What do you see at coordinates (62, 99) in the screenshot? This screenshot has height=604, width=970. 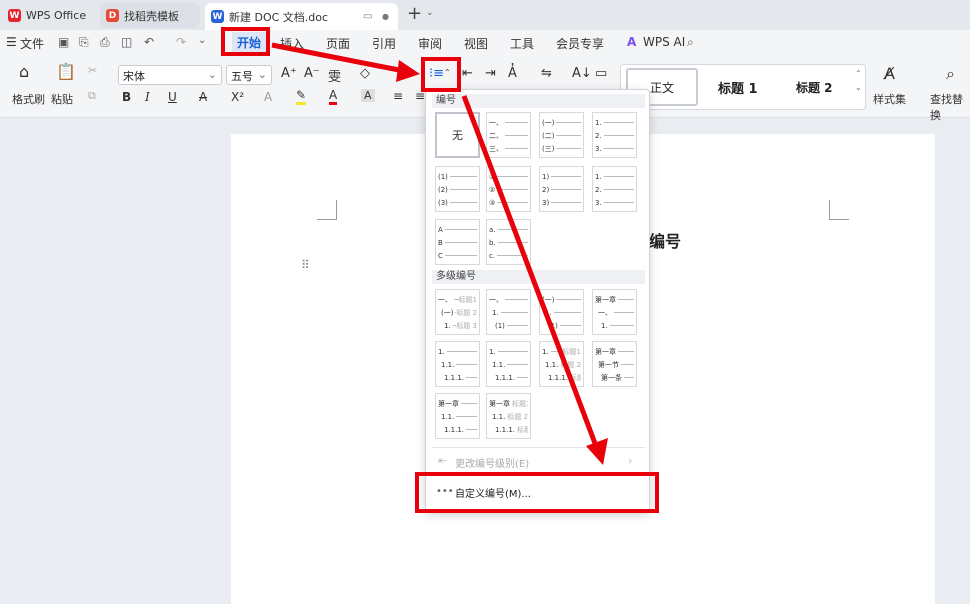 I see `paste-button: 粘贴` at bounding box center [62, 99].